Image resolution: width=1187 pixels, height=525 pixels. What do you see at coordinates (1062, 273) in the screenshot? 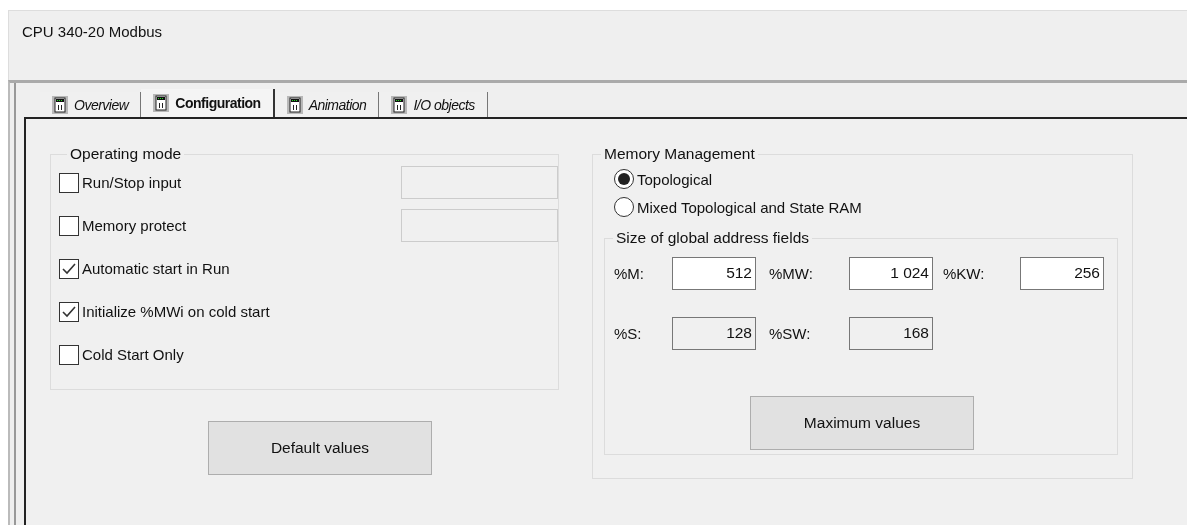
I see `number-field: 256` at bounding box center [1062, 273].